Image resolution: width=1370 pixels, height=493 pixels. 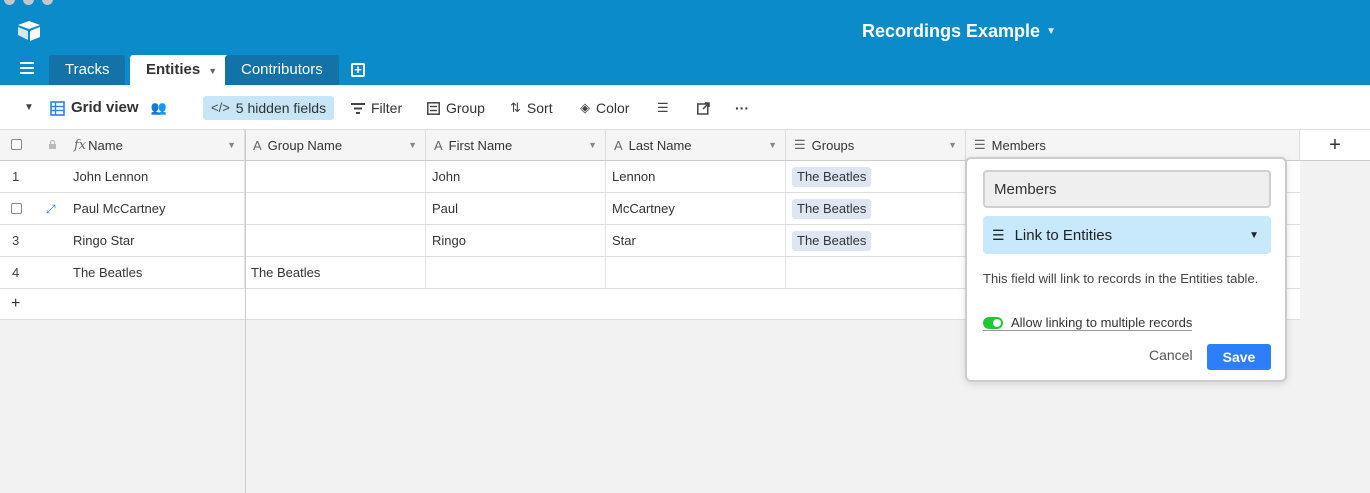 I want to click on add-table-icon: +, so click(x=358, y=70).